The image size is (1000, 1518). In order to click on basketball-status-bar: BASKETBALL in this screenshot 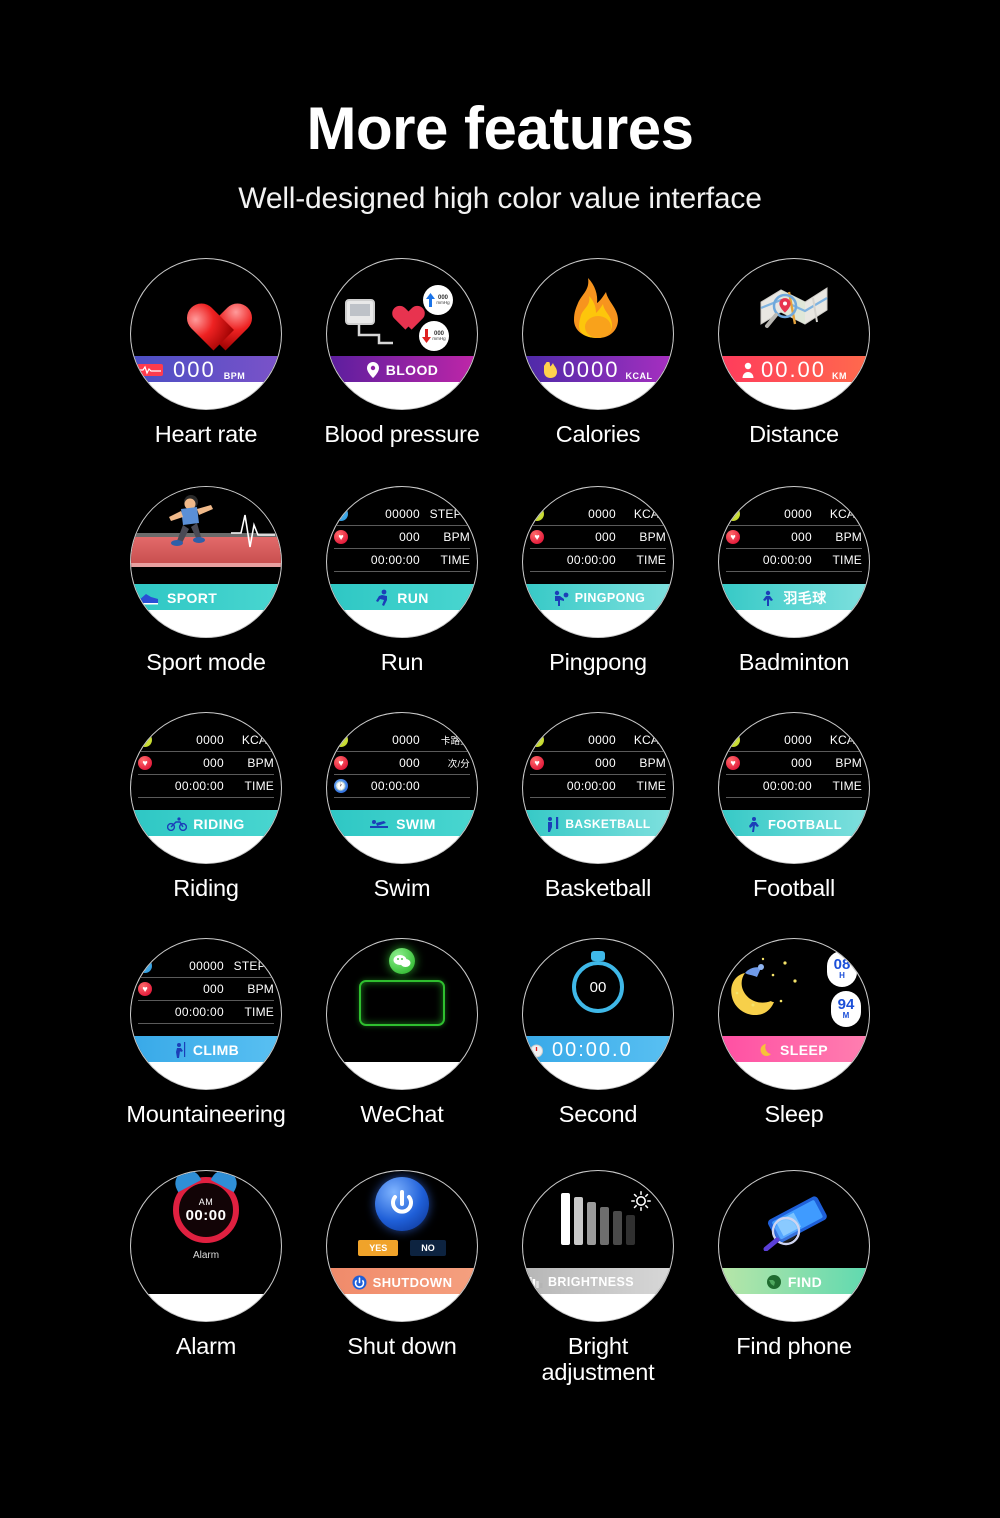, I will do `click(598, 824)`.